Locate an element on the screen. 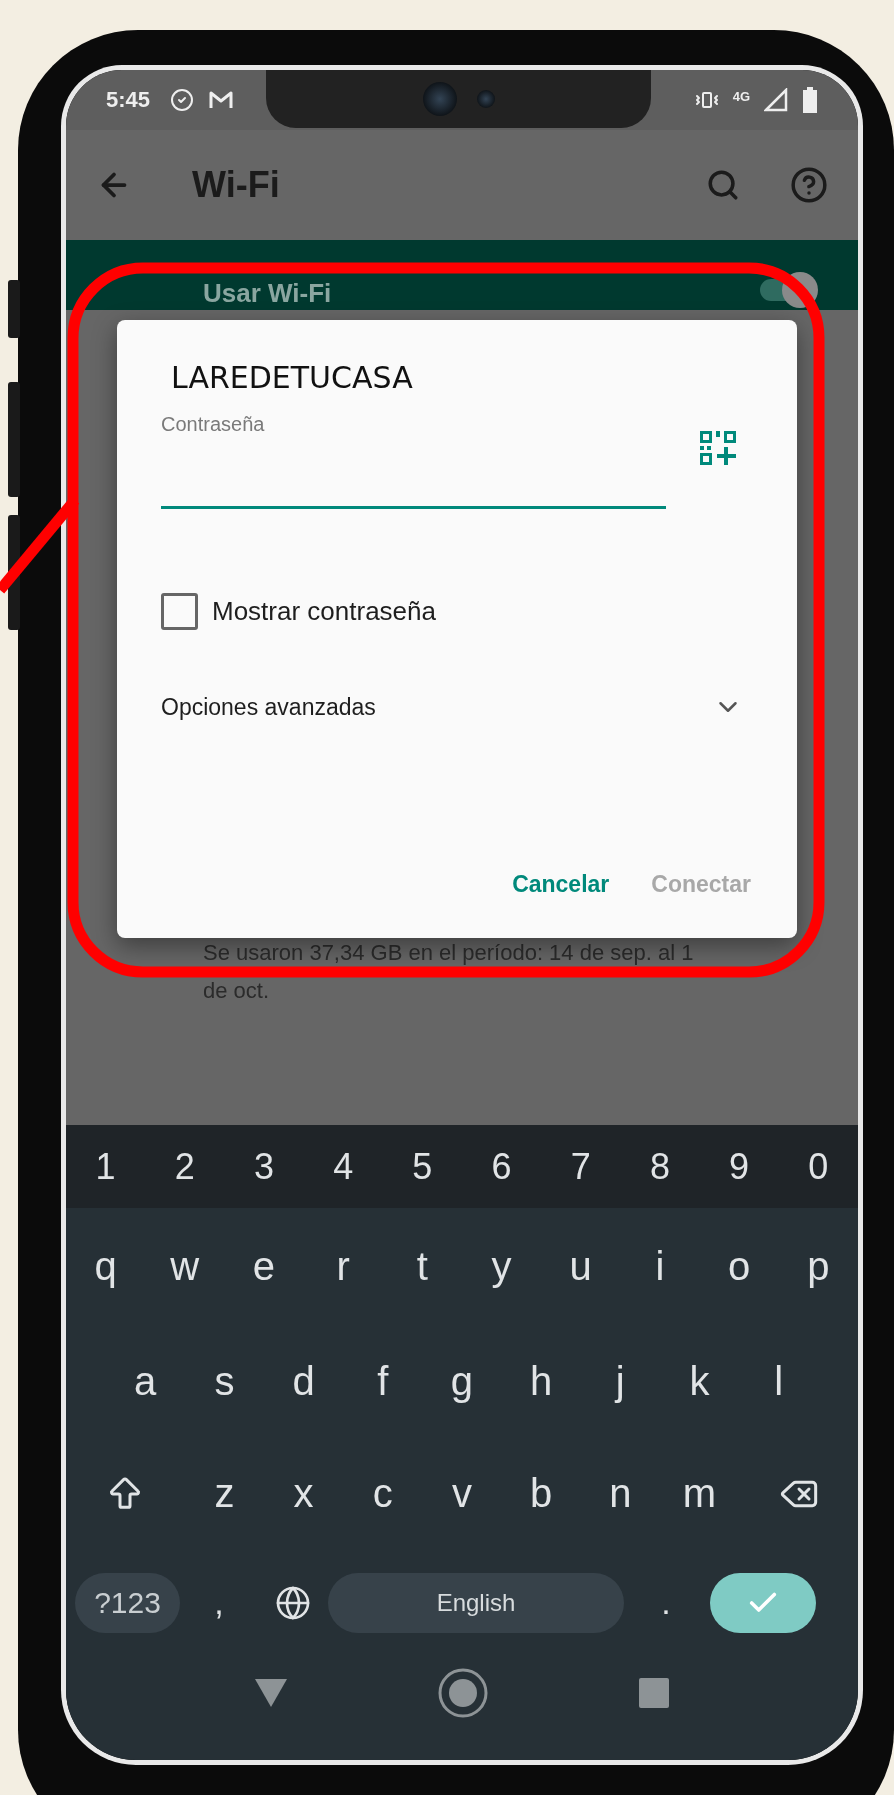 This screenshot has height=1795, width=894. keyboard-key: e is located at coordinates (264, 1266).